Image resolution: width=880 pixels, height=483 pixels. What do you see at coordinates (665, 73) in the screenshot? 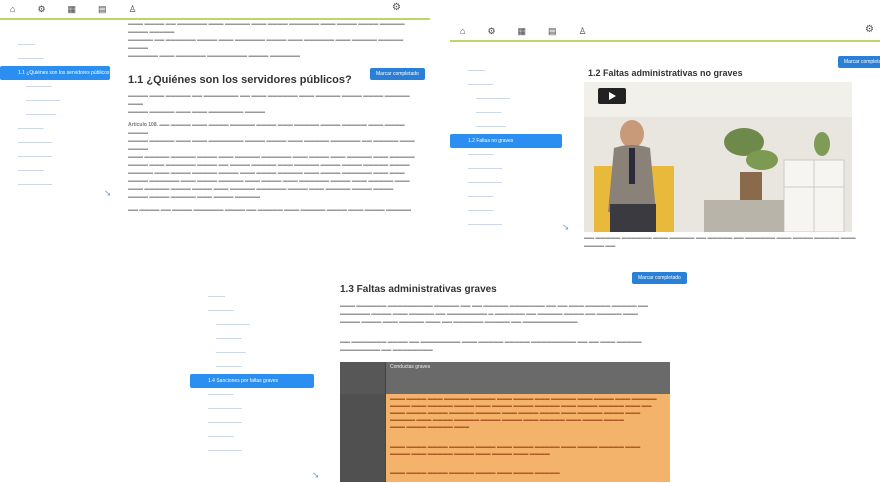
I see `page-title: 1.2 Faltas administrativas no graves` at bounding box center [665, 73].